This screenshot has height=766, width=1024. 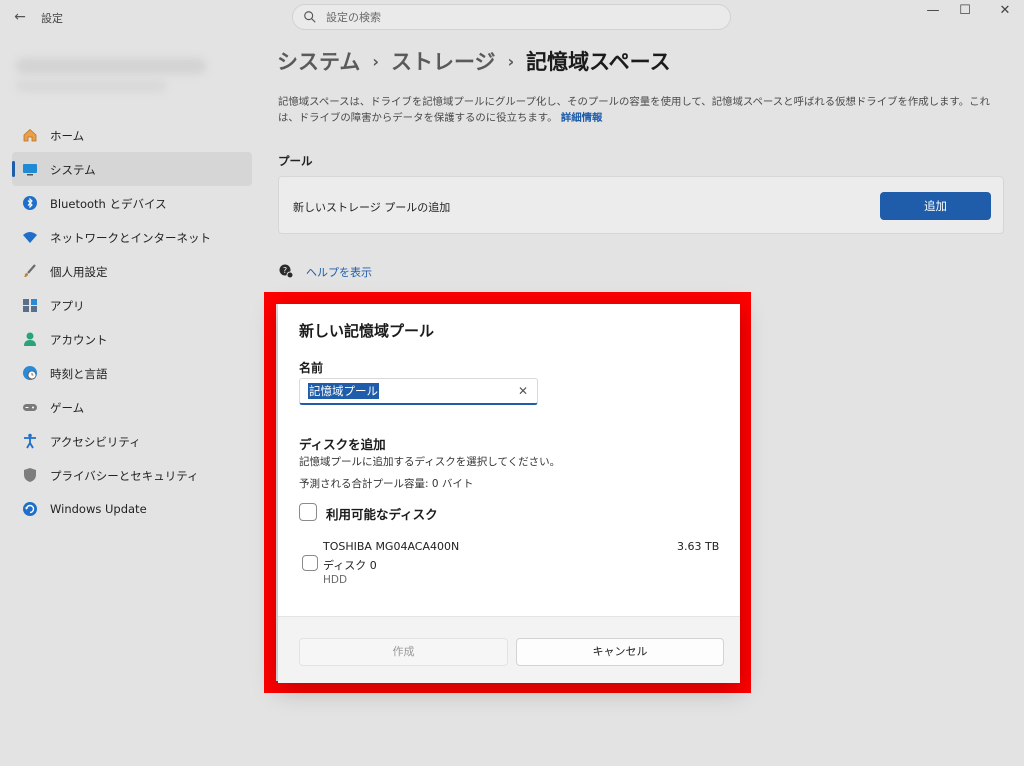 I want to click on search-box, so click(x=511, y=17).